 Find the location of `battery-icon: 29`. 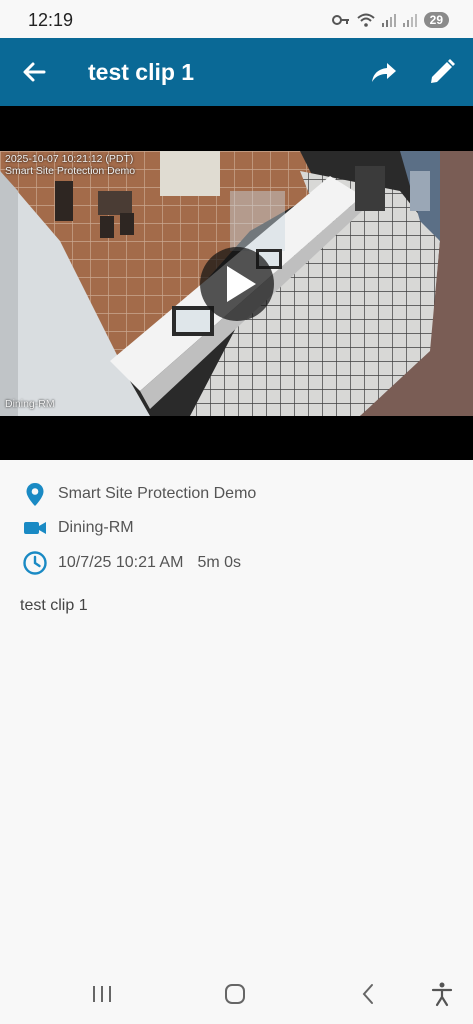

battery-icon: 29 is located at coordinates (436, 20).